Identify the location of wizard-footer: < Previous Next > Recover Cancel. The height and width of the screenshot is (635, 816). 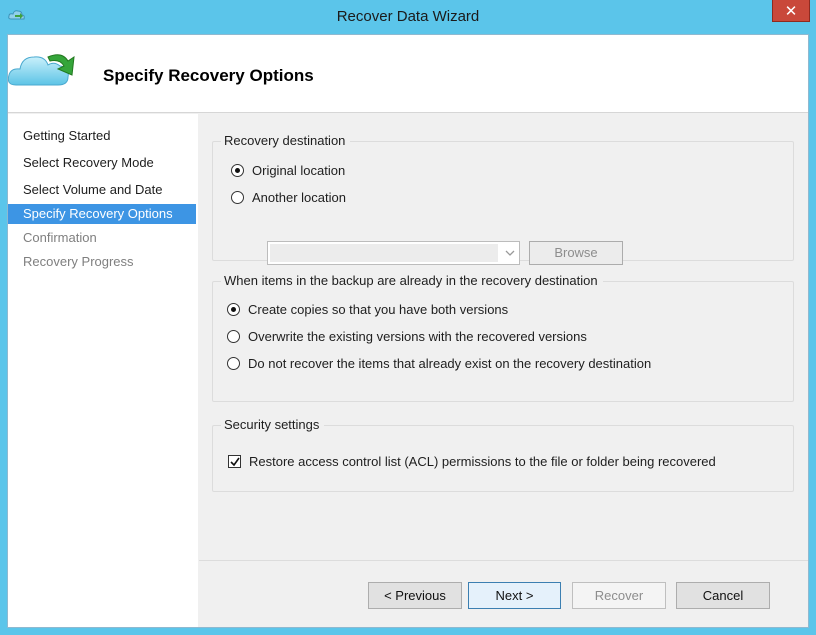
(503, 593).